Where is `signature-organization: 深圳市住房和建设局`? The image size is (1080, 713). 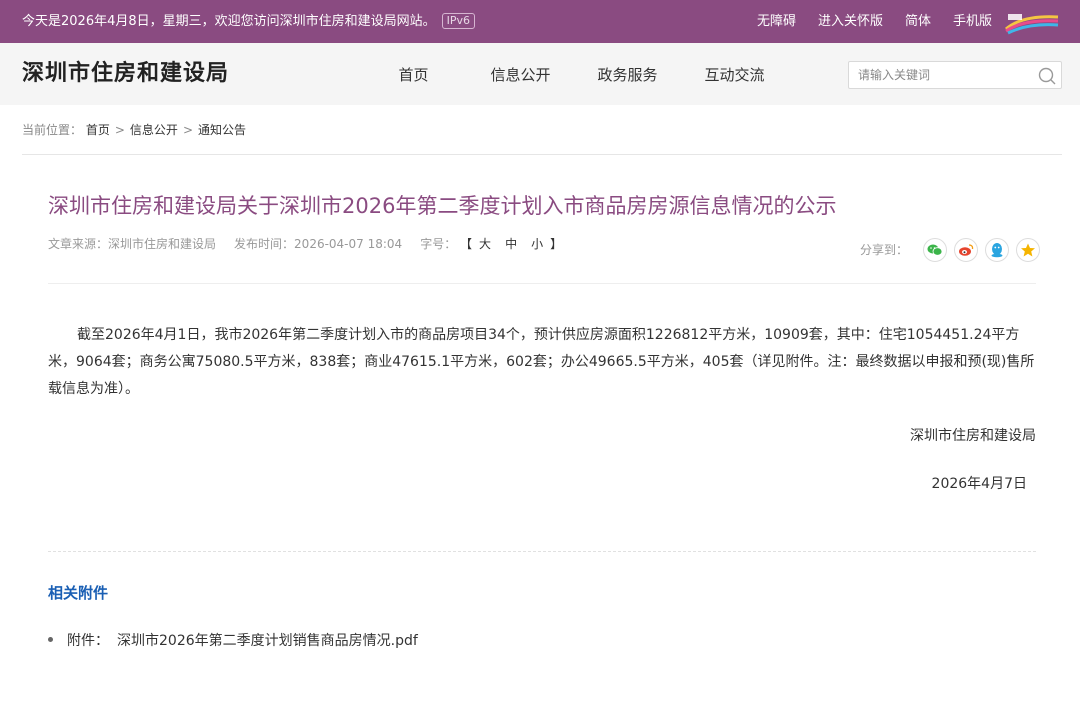 signature-organization: 深圳市住房和建设局 is located at coordinates (973, 436).